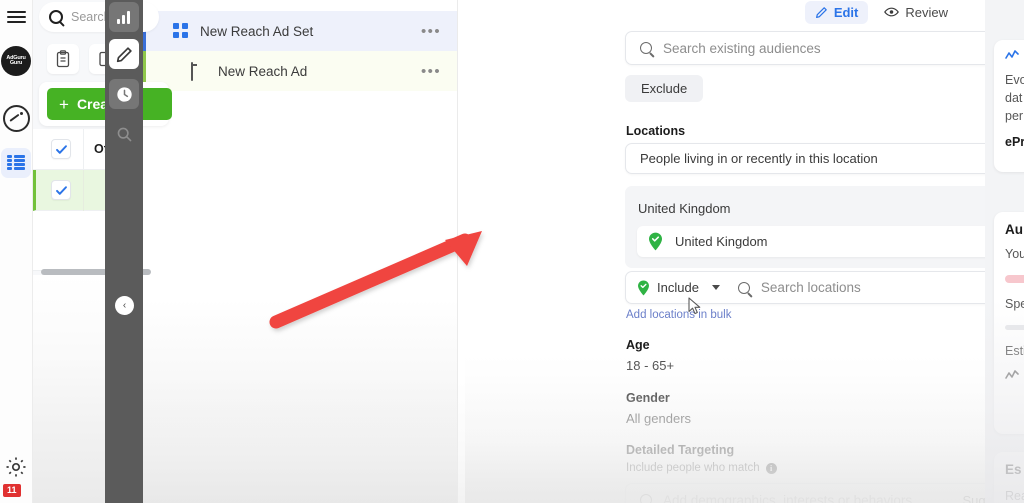  I want to click on audience-meter, so click(1014, 279).